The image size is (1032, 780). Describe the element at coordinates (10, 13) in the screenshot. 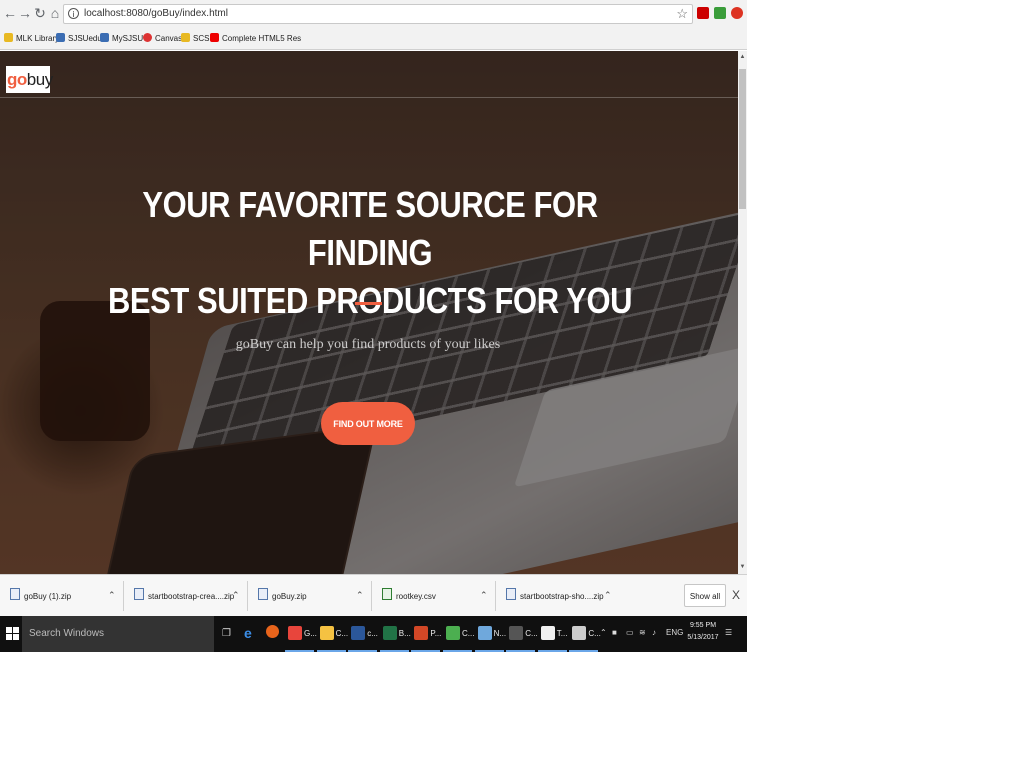

I see `back-icon: ←` at that location.